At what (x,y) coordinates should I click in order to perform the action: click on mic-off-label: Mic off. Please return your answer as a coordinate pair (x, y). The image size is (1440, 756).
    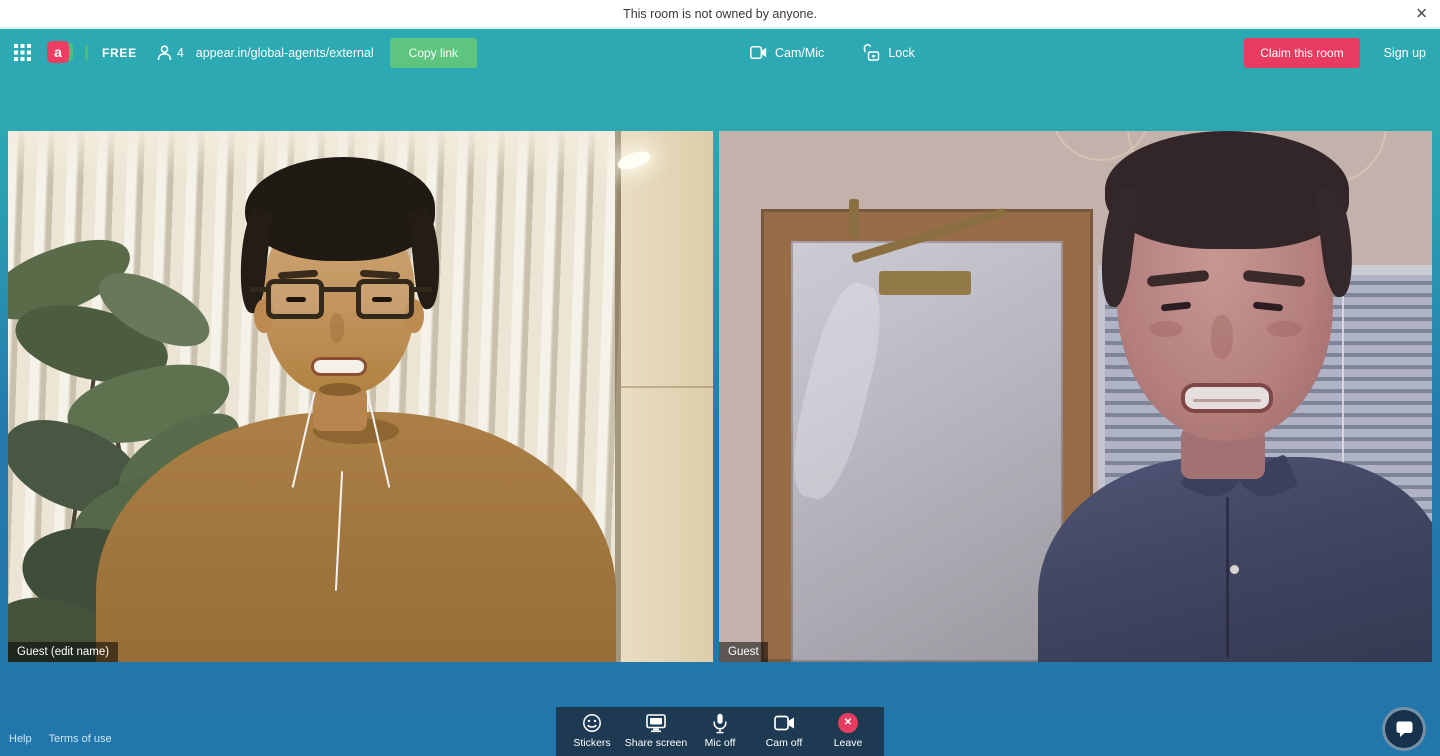
    Looking at the image, I should click on (720, 743).